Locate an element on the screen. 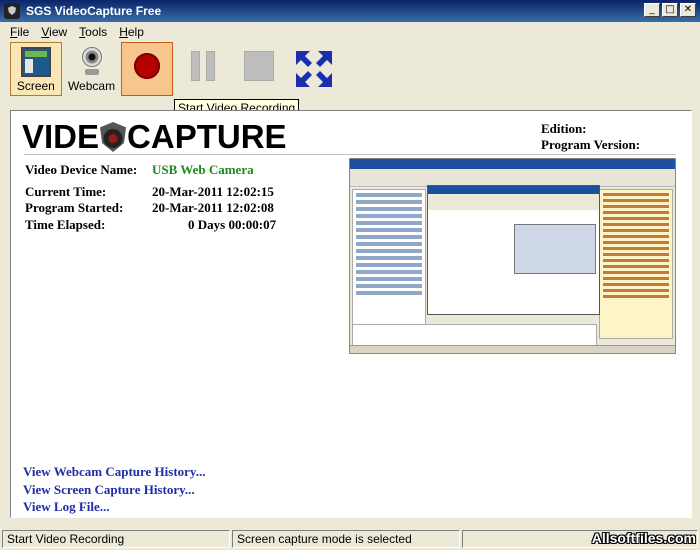 Image resolution: width=700 pixels, height=550 pixels. logo-text-right: CAPTURE is located at coordinates (207, 136).